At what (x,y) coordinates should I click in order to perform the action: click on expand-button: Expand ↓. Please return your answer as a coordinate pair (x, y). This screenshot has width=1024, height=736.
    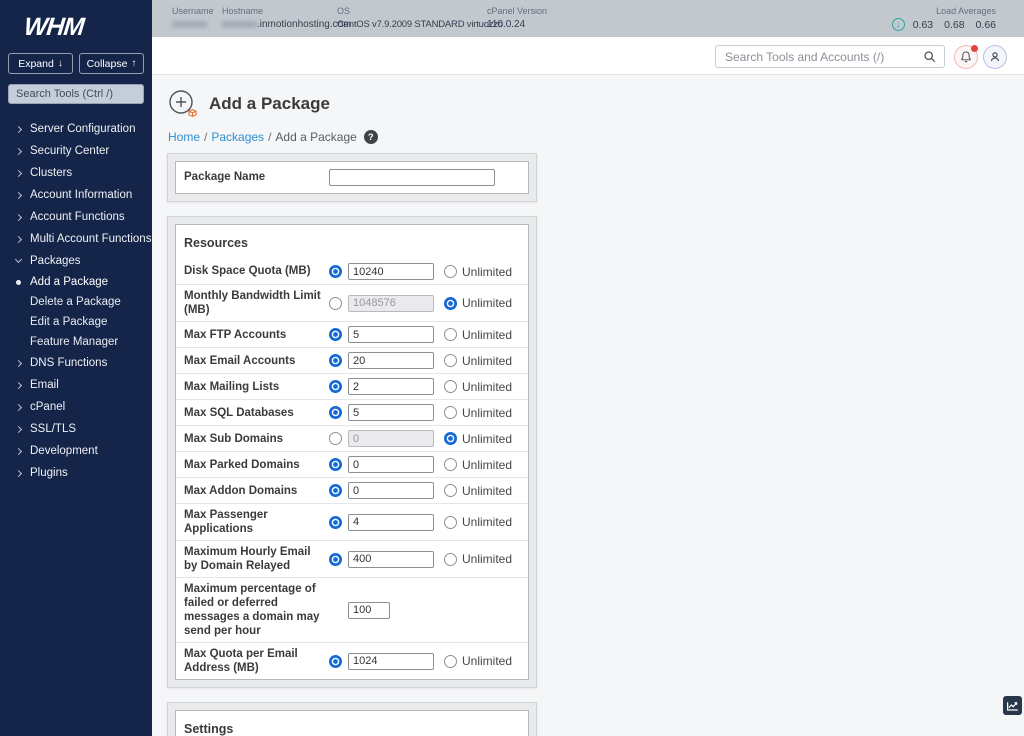
    Looking at the image, I should click on (40, 63).